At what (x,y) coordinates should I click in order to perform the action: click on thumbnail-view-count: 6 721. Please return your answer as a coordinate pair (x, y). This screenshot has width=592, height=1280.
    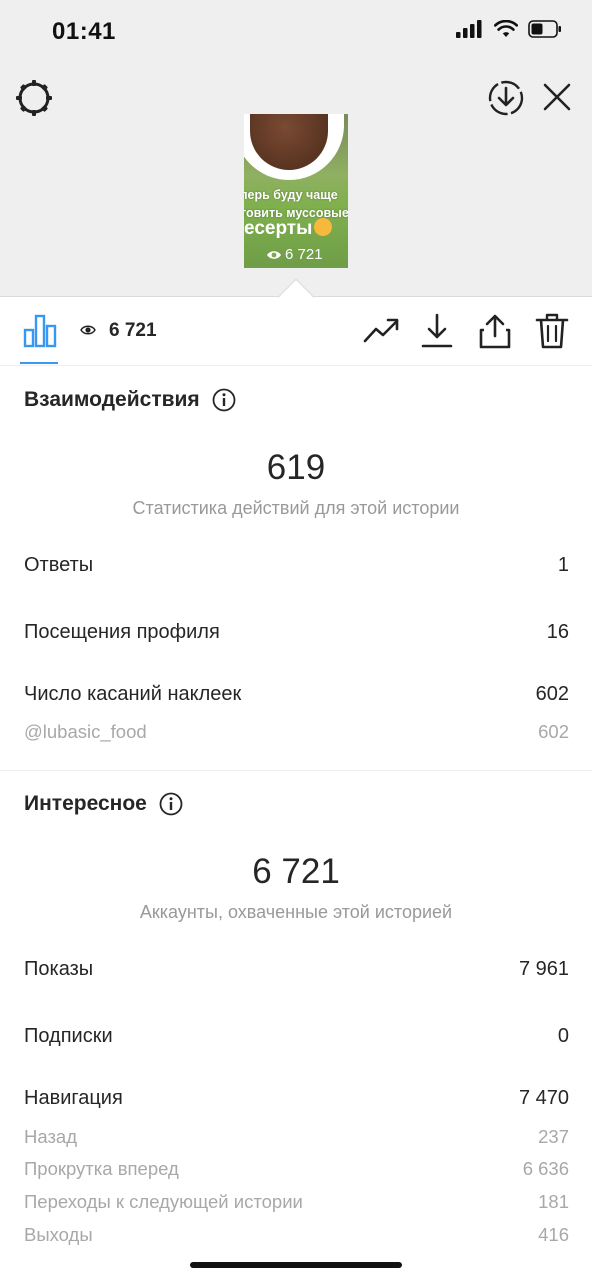
    Looking at the image, I should click on (304, 254).